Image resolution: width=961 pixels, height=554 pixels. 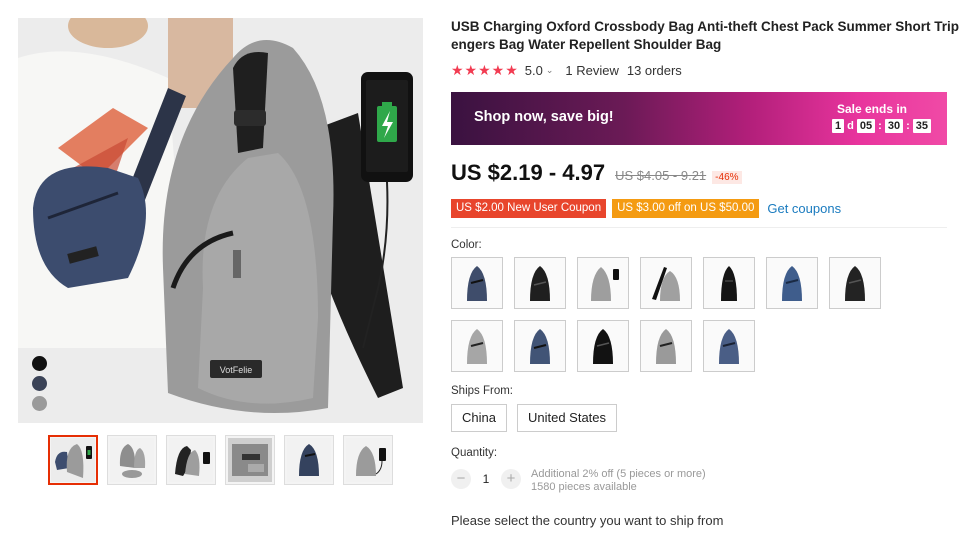 What do you see at coordinates (838, 126) in the screenshot?
I see `countdown-days: 1` at bounding box center [838, 126].